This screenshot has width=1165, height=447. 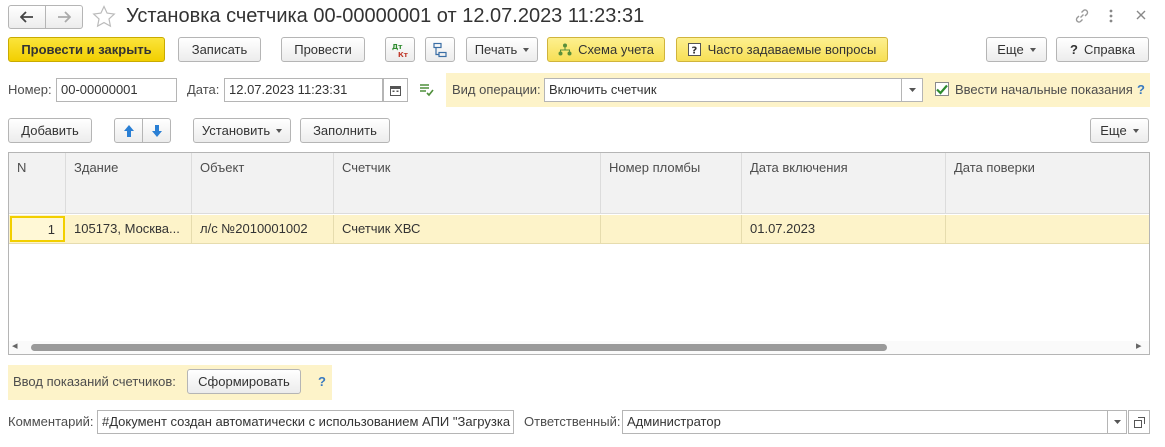 I want to click on cell-n: 1, so click(x=37, y=229).